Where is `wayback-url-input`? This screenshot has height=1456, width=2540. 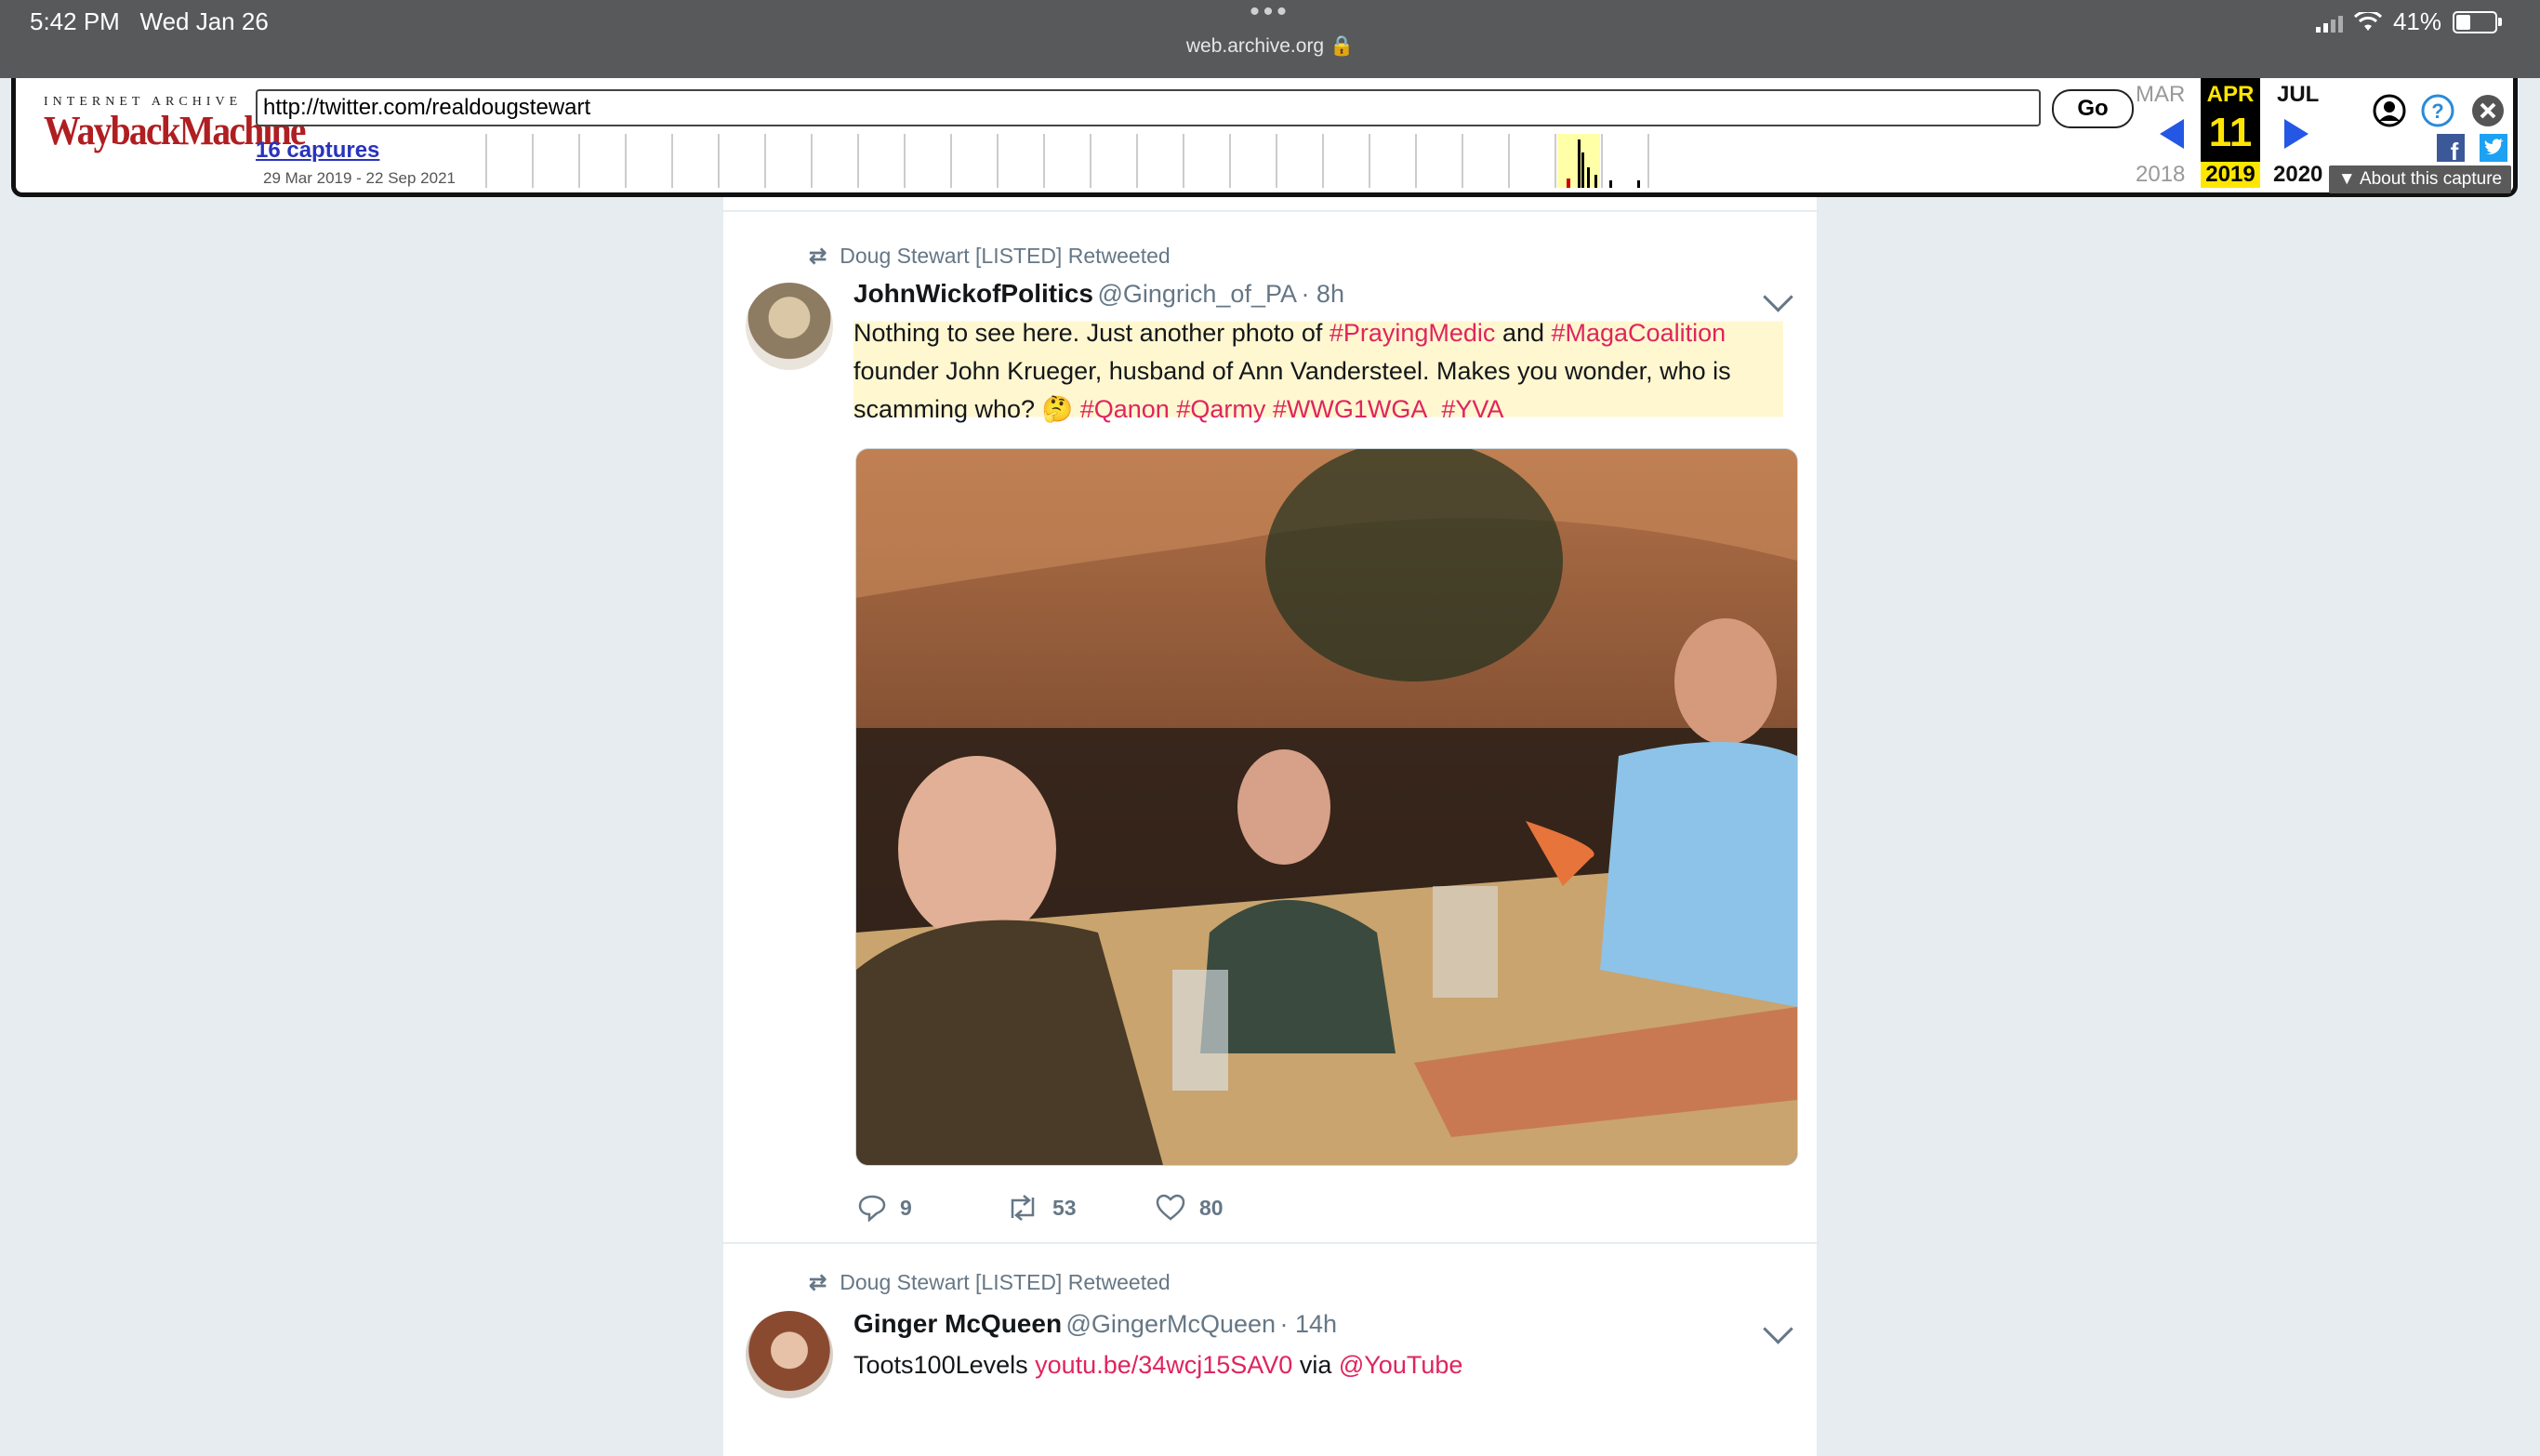 wayback-url-input is located at coordinates (1148, 107).